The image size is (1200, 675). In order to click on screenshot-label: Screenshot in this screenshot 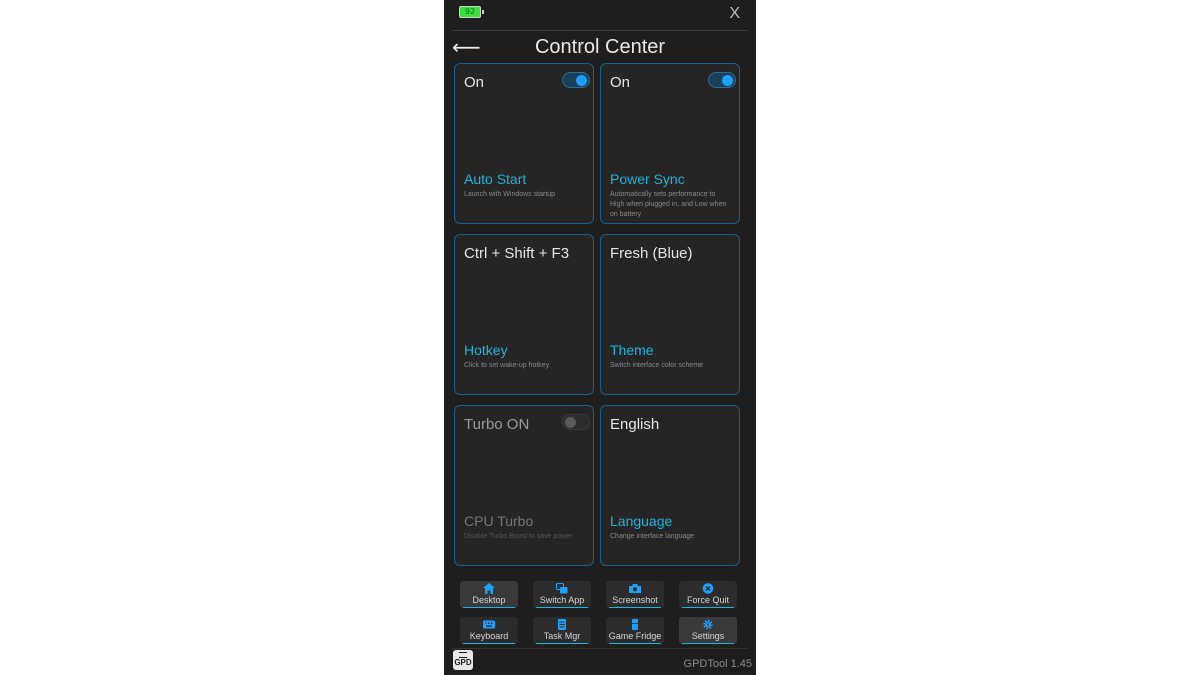, I will do `click(635, 600)`.